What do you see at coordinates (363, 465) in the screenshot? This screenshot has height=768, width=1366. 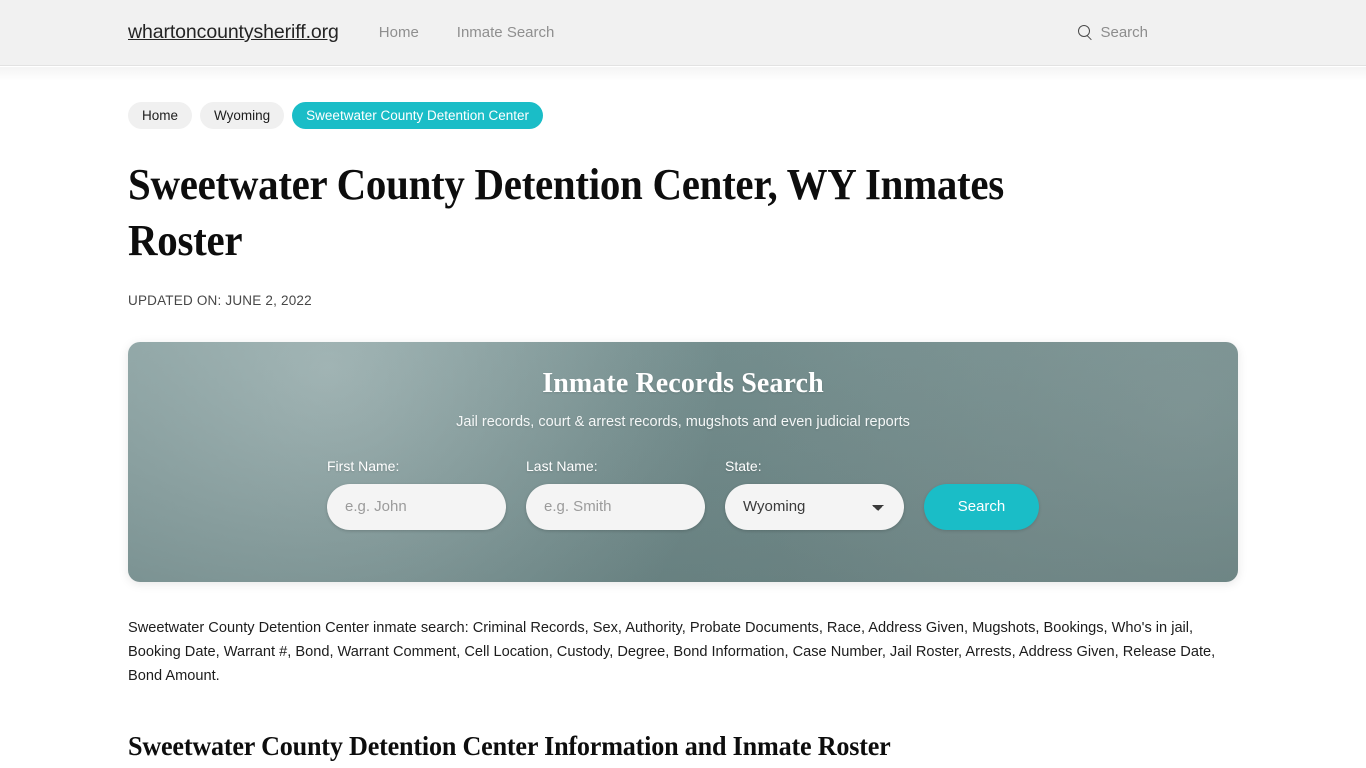 I see `first-name-label: First Name:` at bounding box center [363, 465].